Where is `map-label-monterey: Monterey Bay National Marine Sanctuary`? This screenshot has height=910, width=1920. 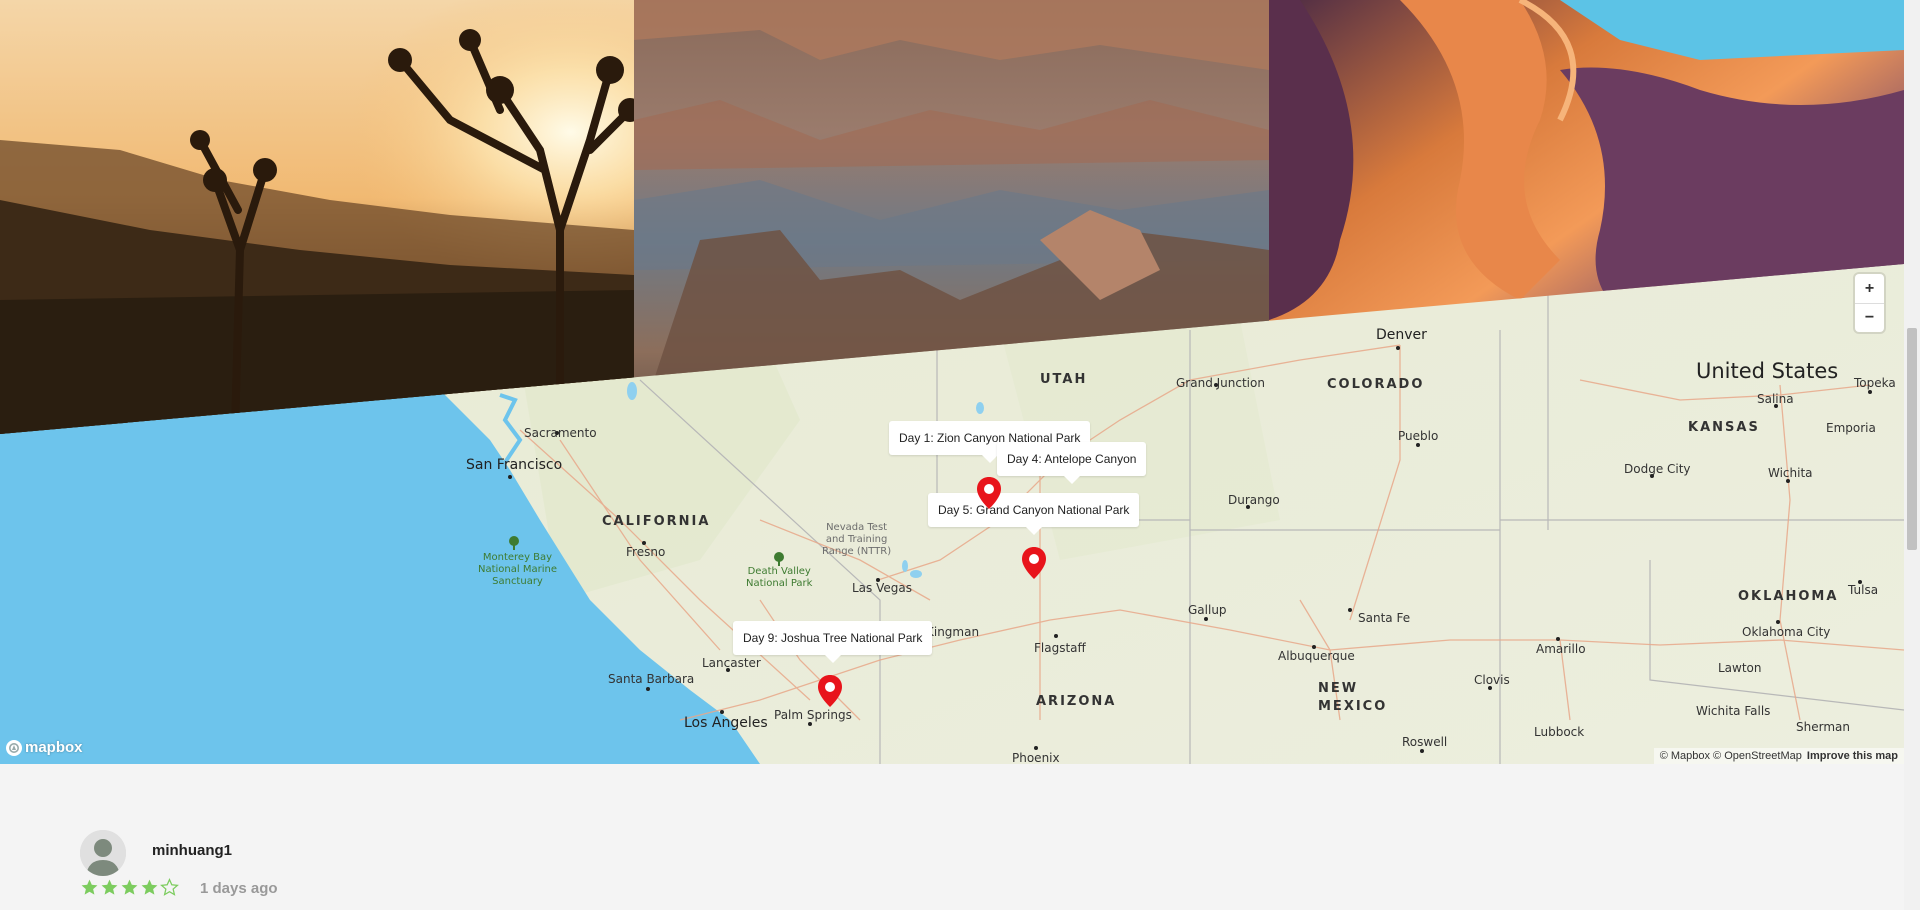
map-label-monterey: Monterey Bay National Marine Sanctuary is located at coordinates (517, 569).